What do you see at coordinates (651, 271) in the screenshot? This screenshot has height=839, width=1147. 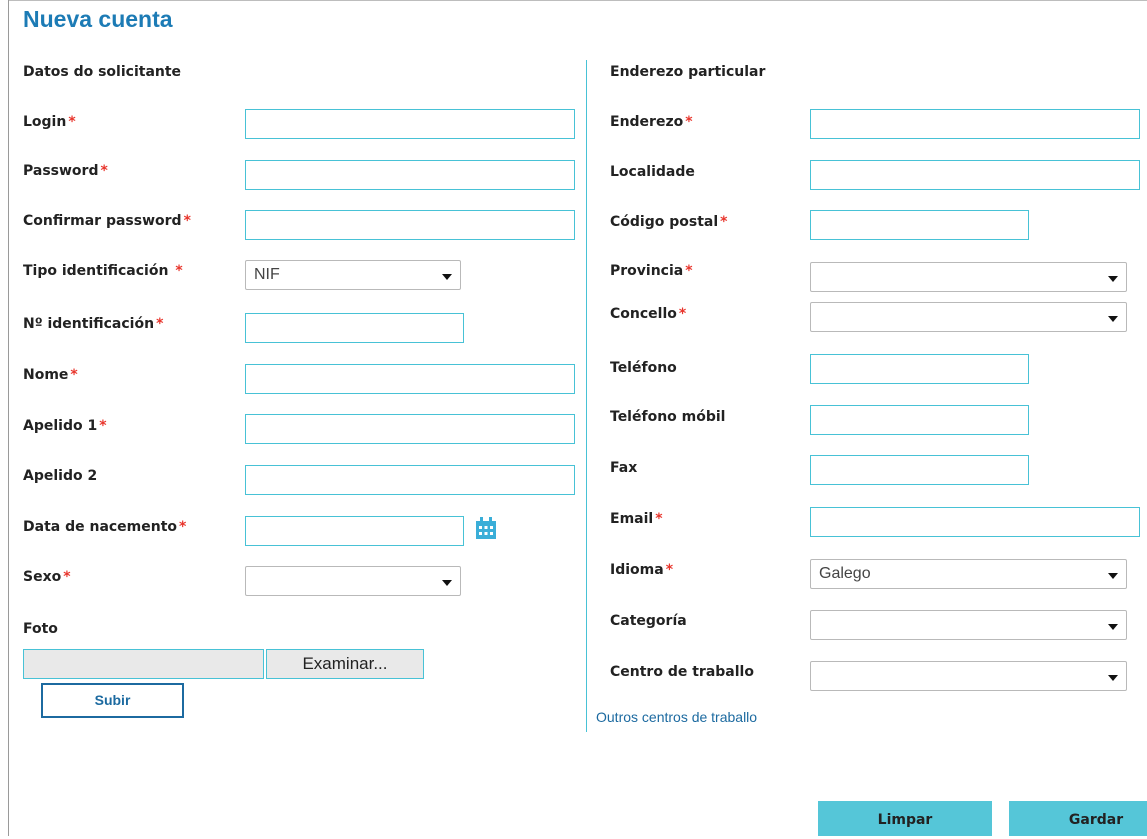 I see `province-label: Provincia *` at bounding box center [651, 271].